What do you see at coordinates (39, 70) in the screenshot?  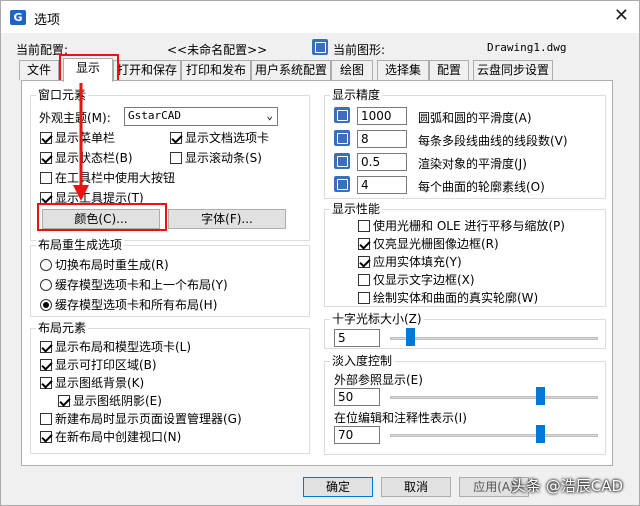 I see `tab-file: 文件` at bounding box center [39, 70].